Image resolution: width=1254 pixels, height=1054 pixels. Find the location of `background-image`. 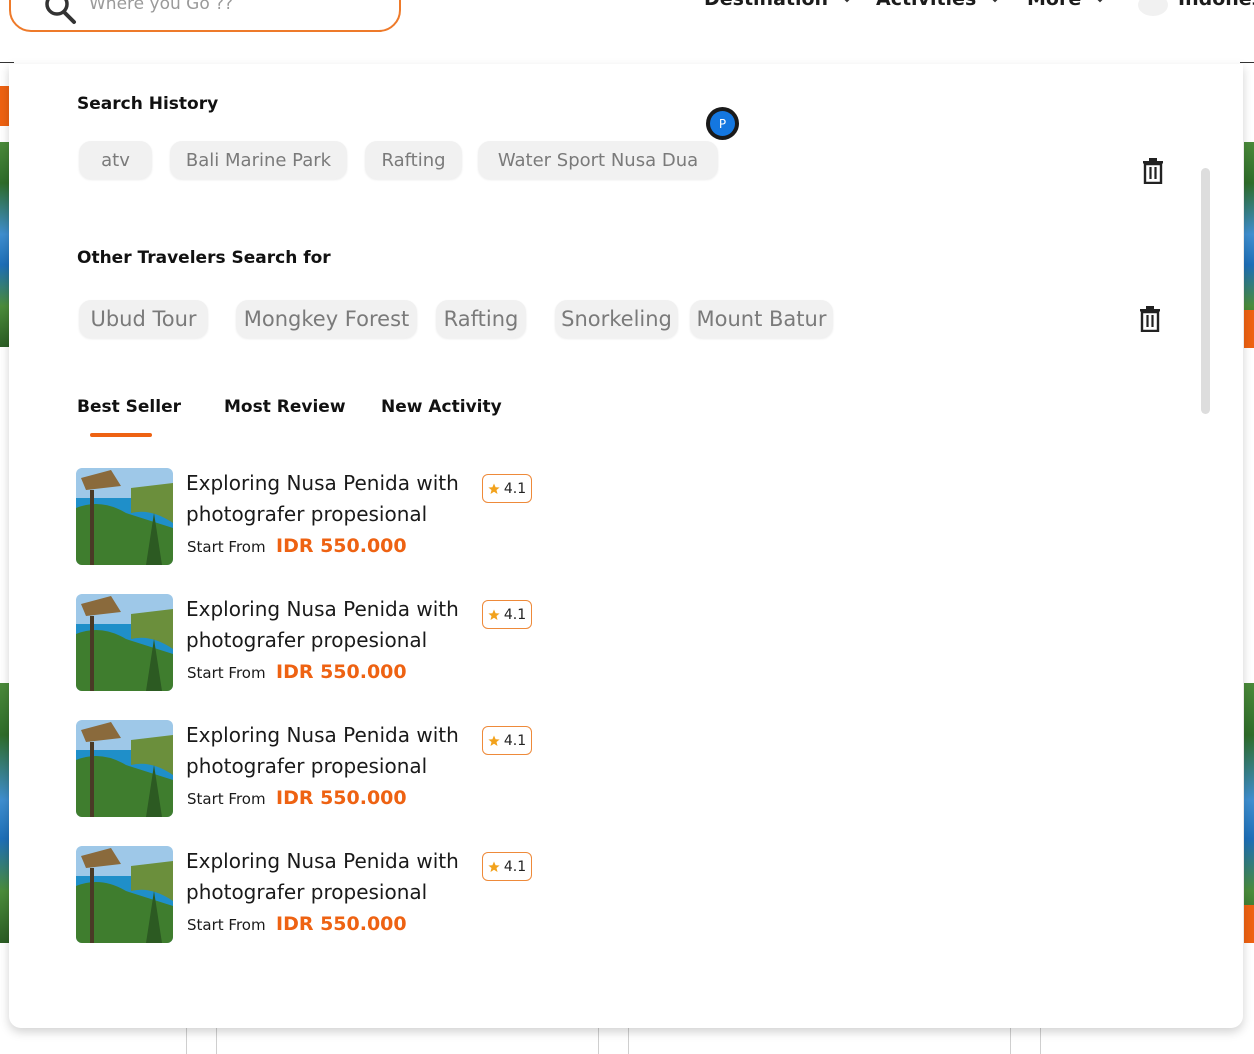

background-image is located at coordinates (1249, 813).